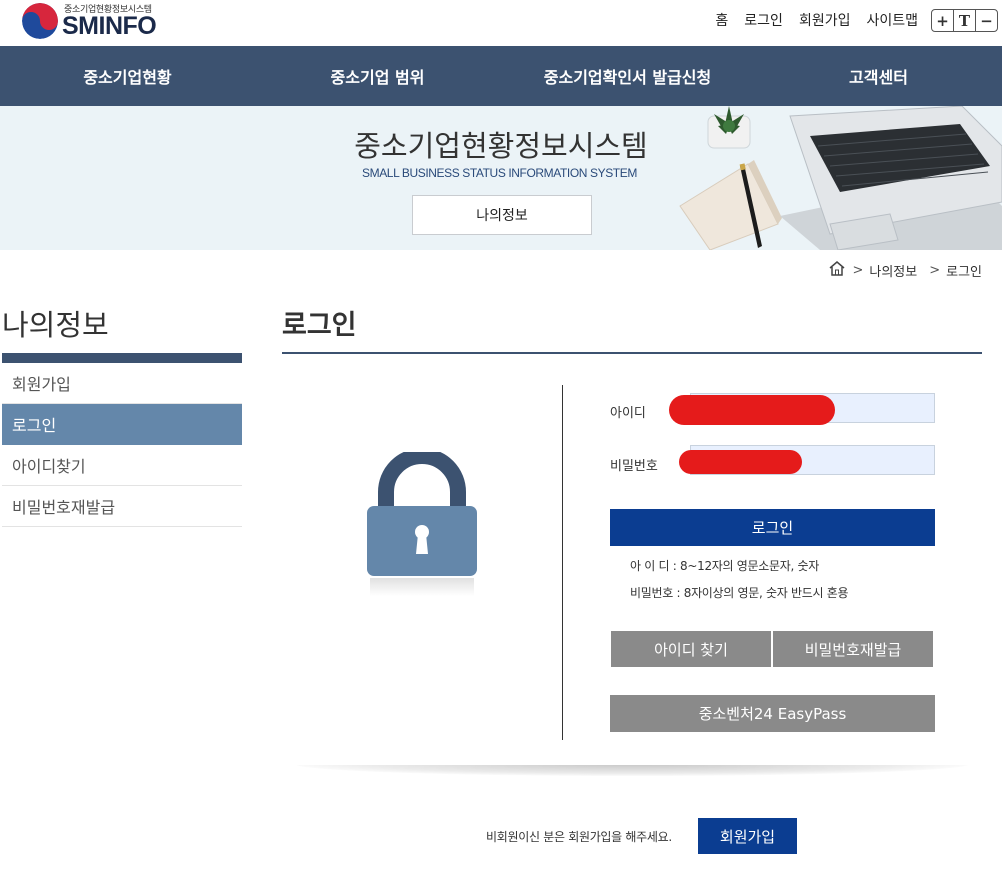  Describe the element at coordinates (122, 383) in the screenshot. I see `sidebar-item-signup: 회원가입` at that location.